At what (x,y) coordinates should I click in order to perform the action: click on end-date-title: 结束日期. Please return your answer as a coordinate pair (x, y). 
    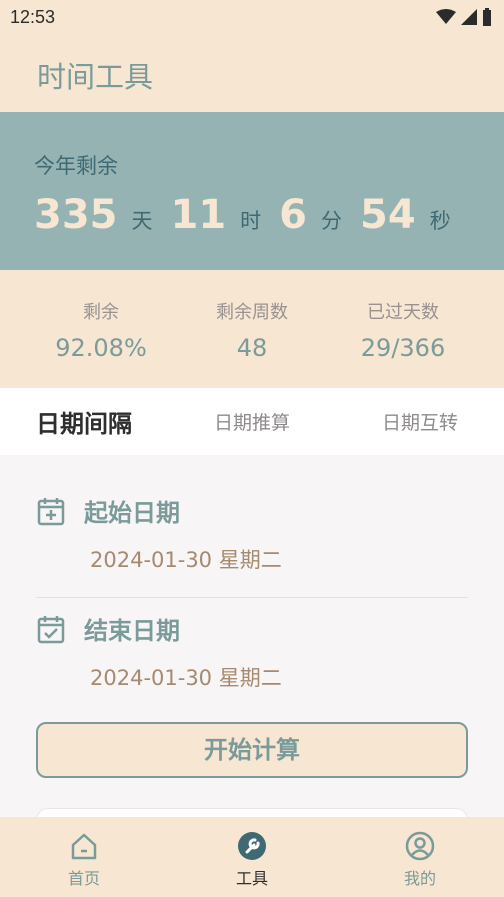
    Looking at the image, I should click on (132, 631).